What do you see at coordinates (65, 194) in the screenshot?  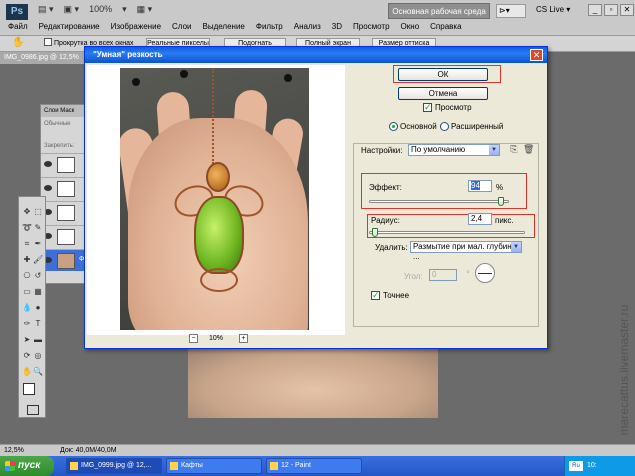 I see `layers-panel: Слои Маск Обычные Закрепить: Ф` at bounding box center [65, 194].